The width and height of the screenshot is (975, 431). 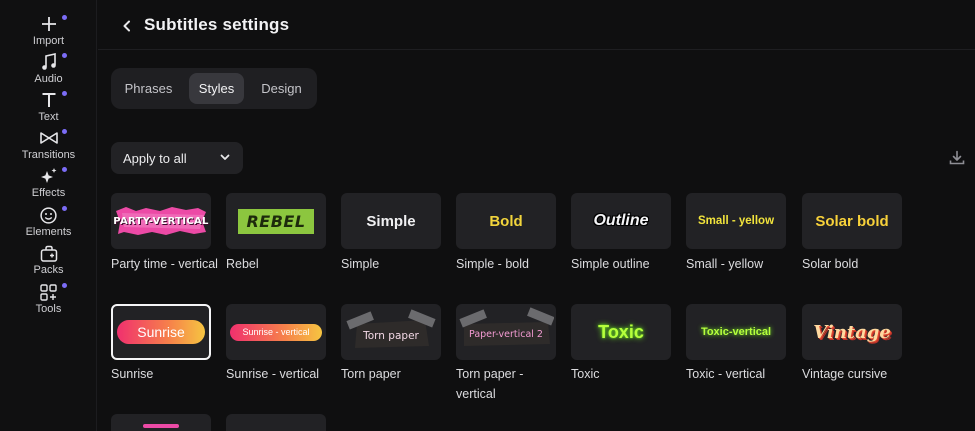 What do you see at coordinates (161, 426) in the screenshot?
I see `partial-preview-art` at bounding box center [161, 426].